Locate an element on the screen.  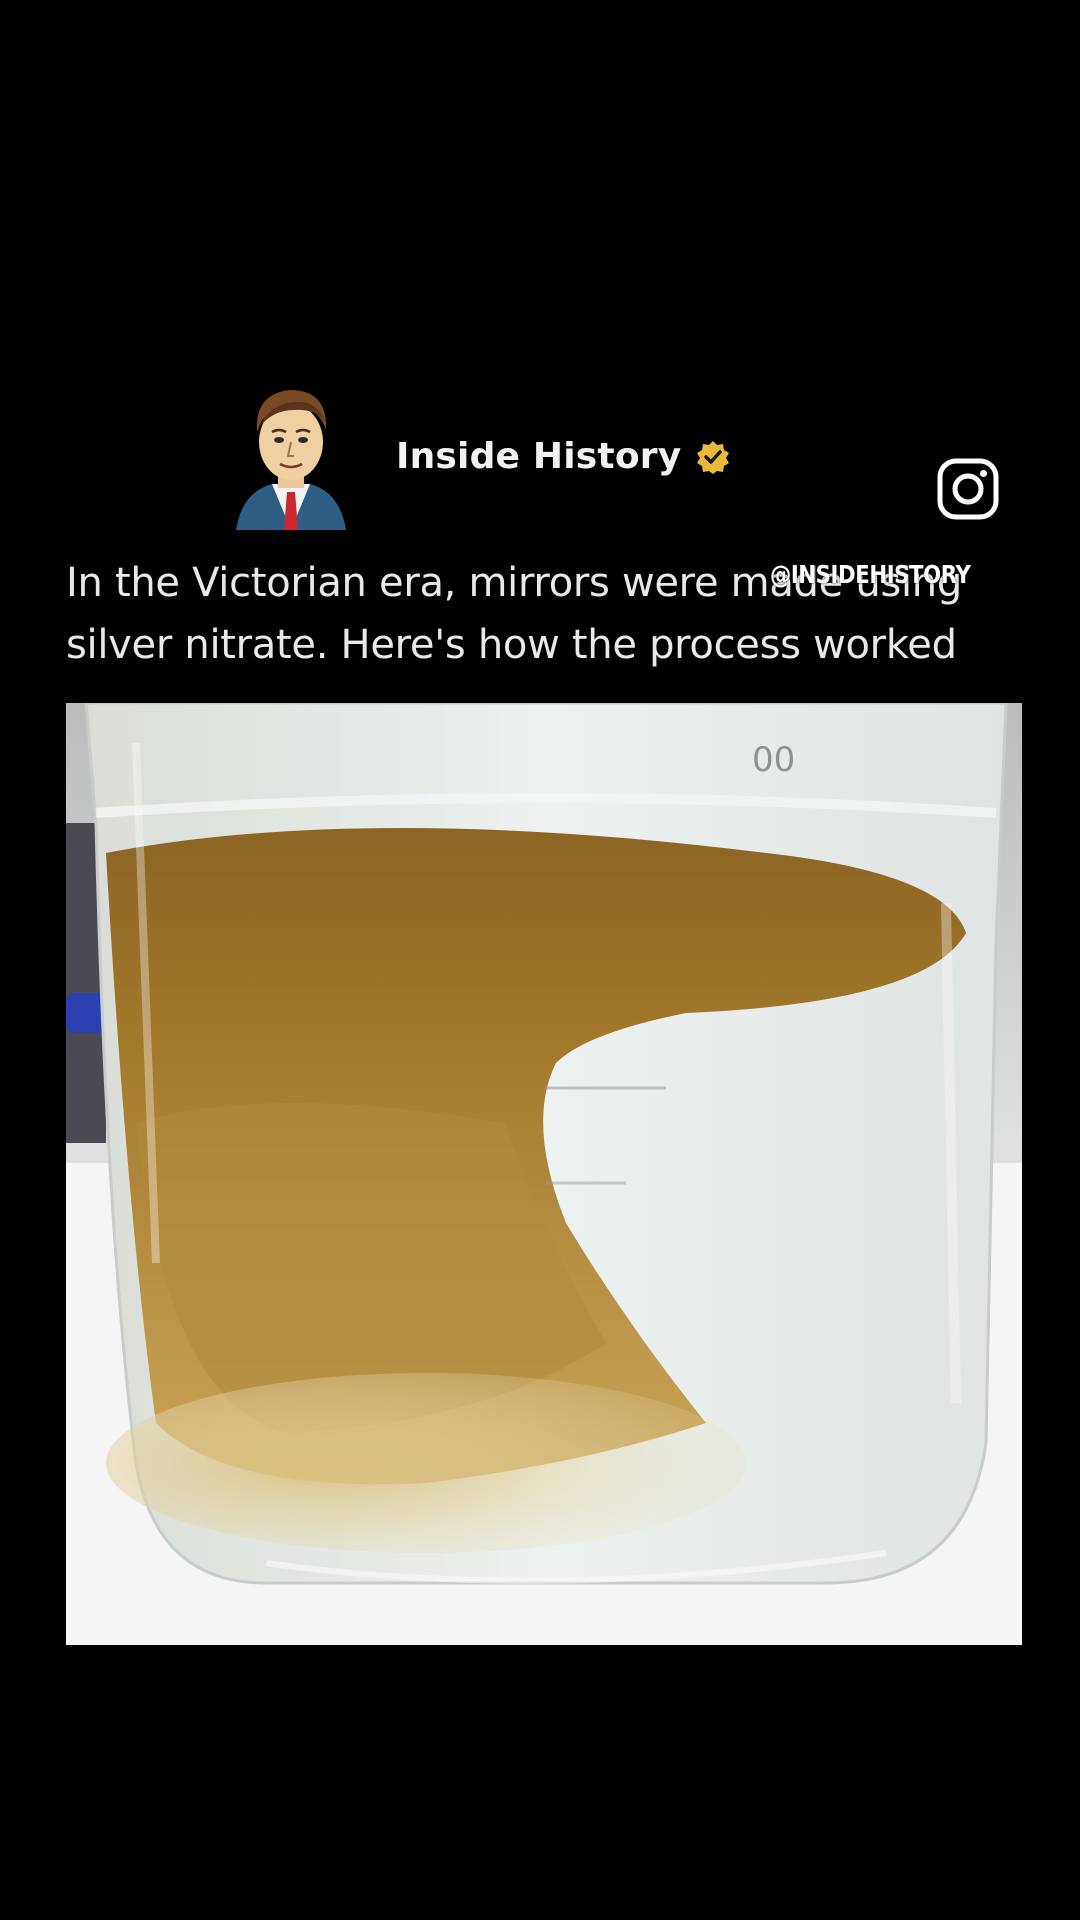
author-header: Inside History is located at coordinates (563, 456).